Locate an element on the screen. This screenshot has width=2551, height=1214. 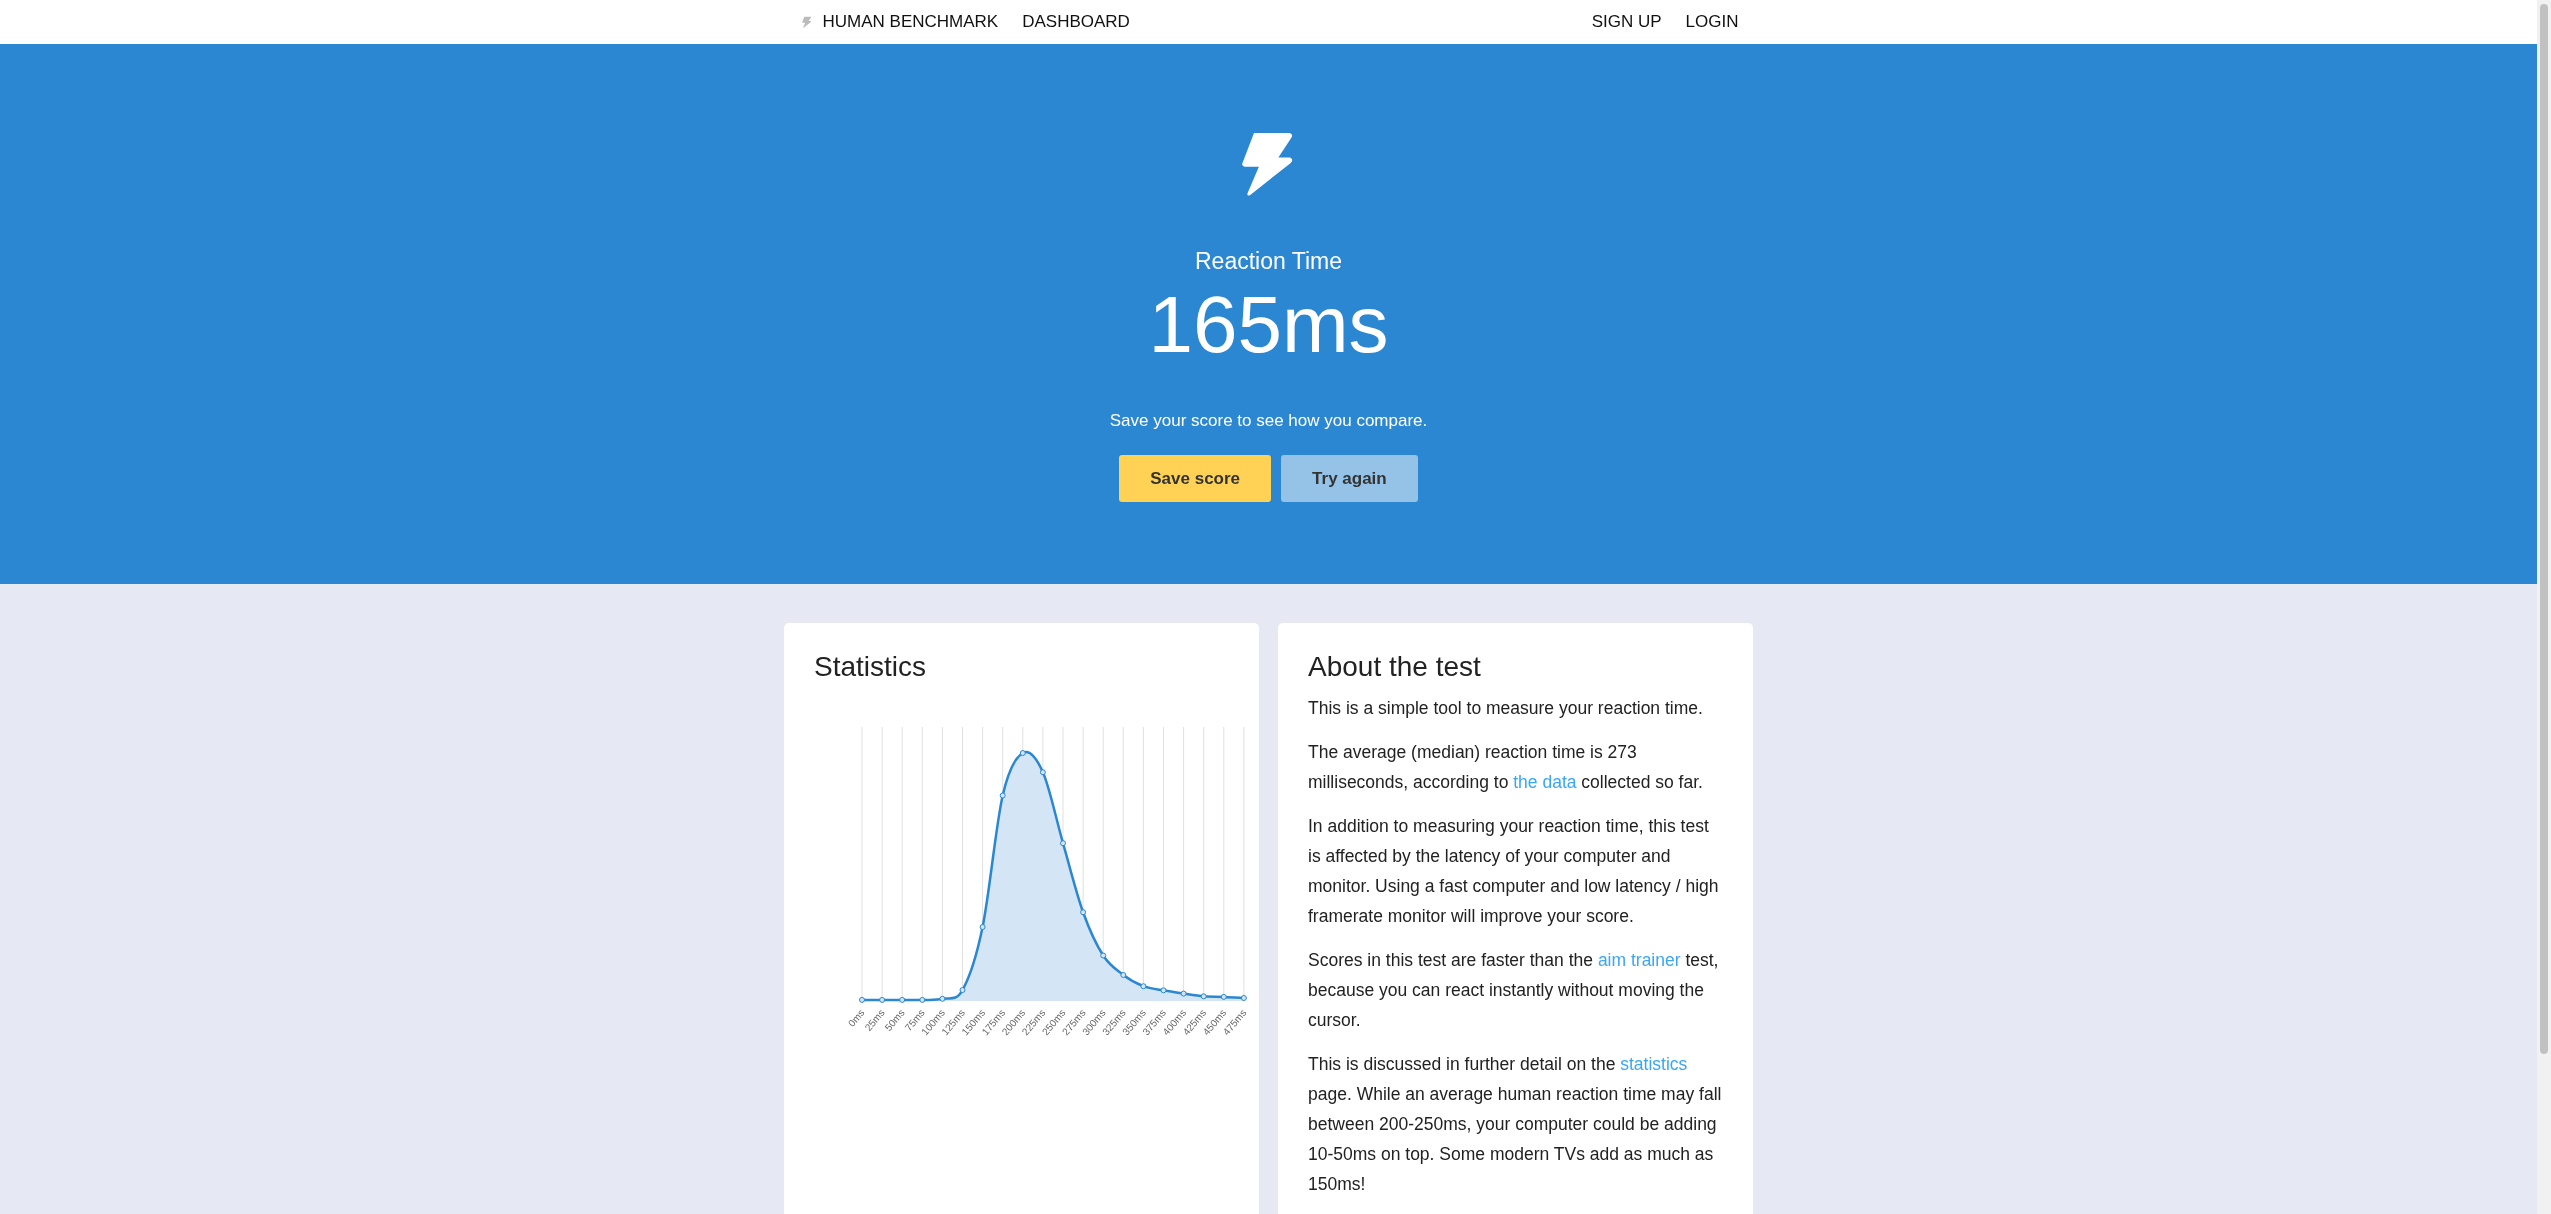
test-title: Reaction Time is located at coordinates (1268, 261).